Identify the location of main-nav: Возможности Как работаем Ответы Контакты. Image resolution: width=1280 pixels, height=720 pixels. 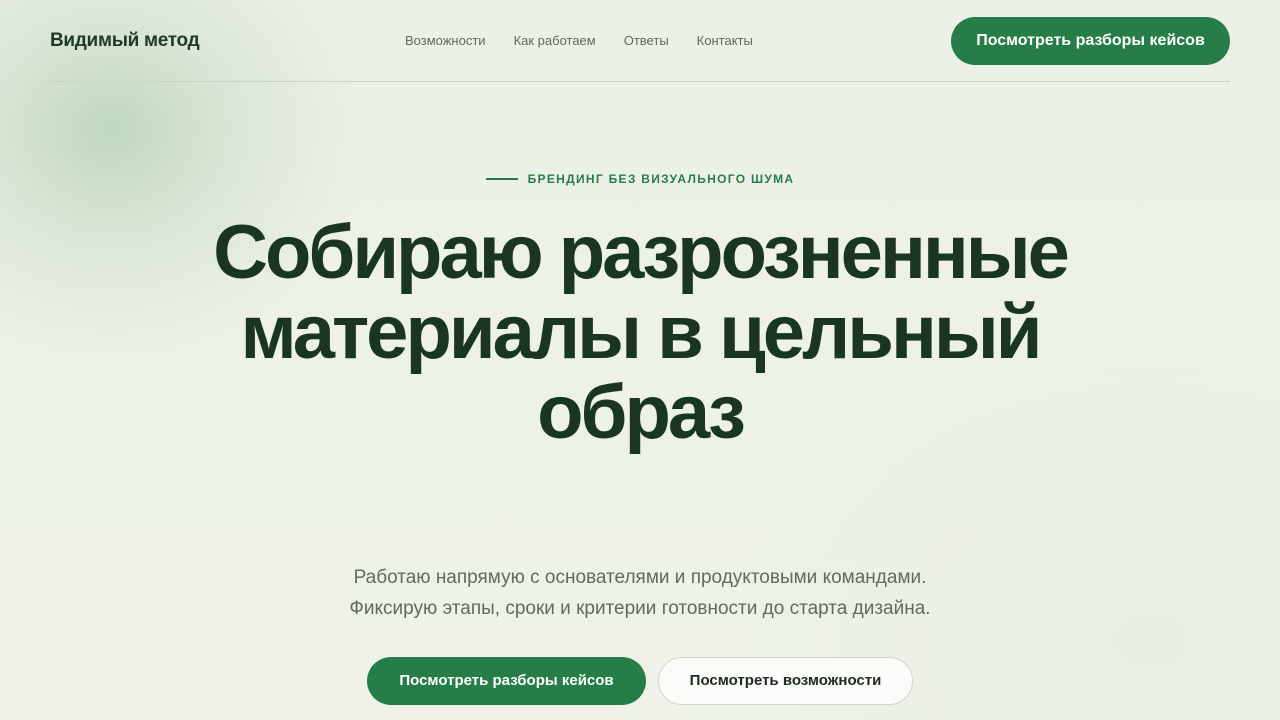
(579, 40).